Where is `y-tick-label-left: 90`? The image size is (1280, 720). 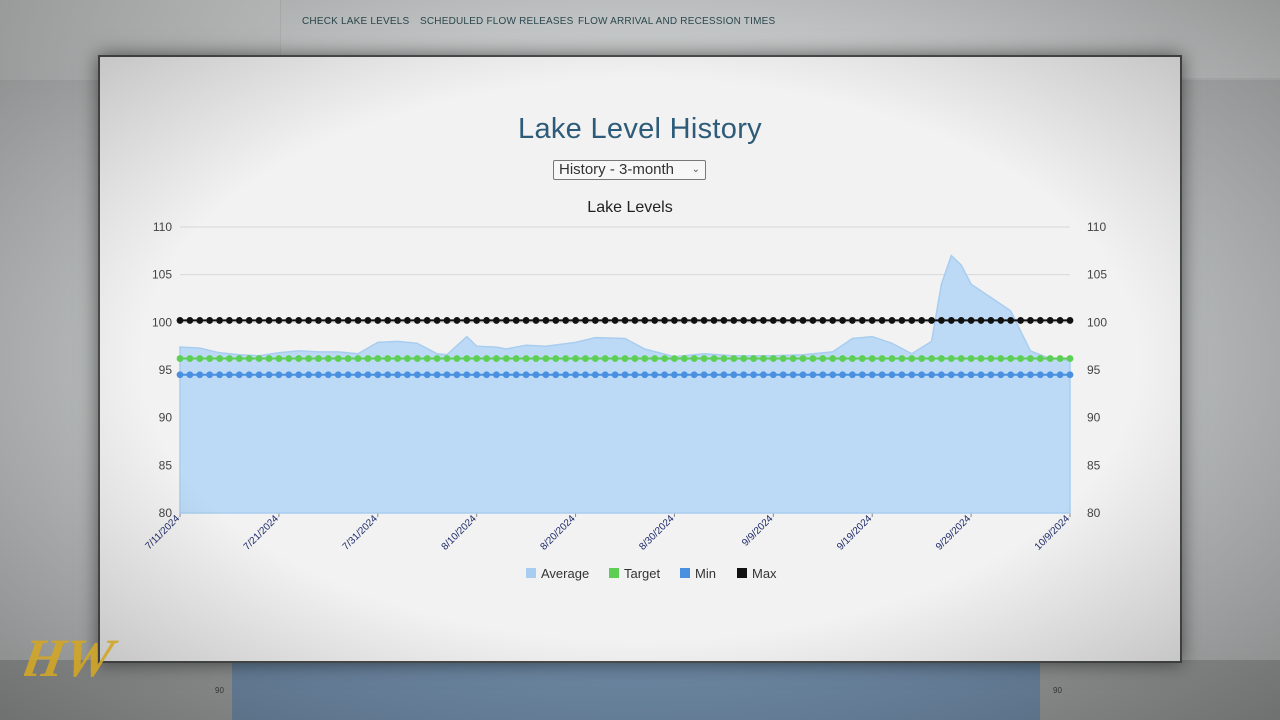 y-tick-label-left: 90 is located at coordinates (166, 418).